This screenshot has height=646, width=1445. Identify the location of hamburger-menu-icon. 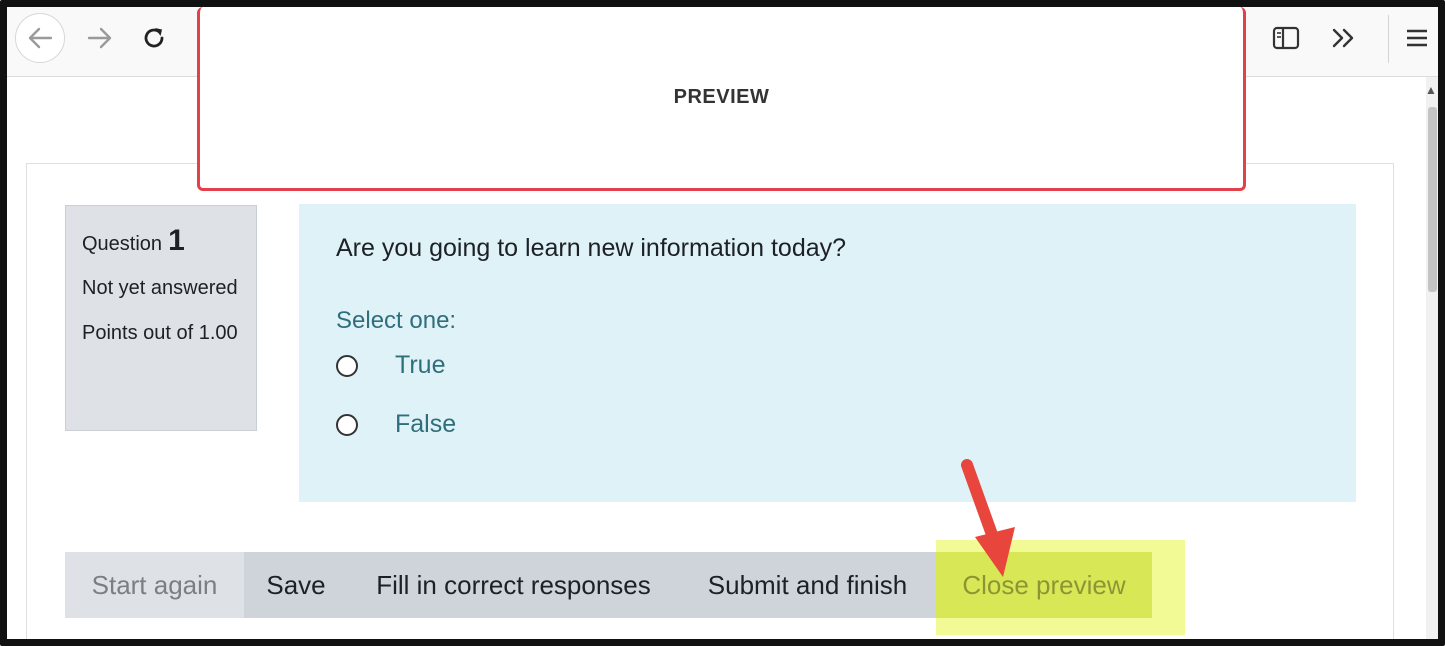
(1417, 38).